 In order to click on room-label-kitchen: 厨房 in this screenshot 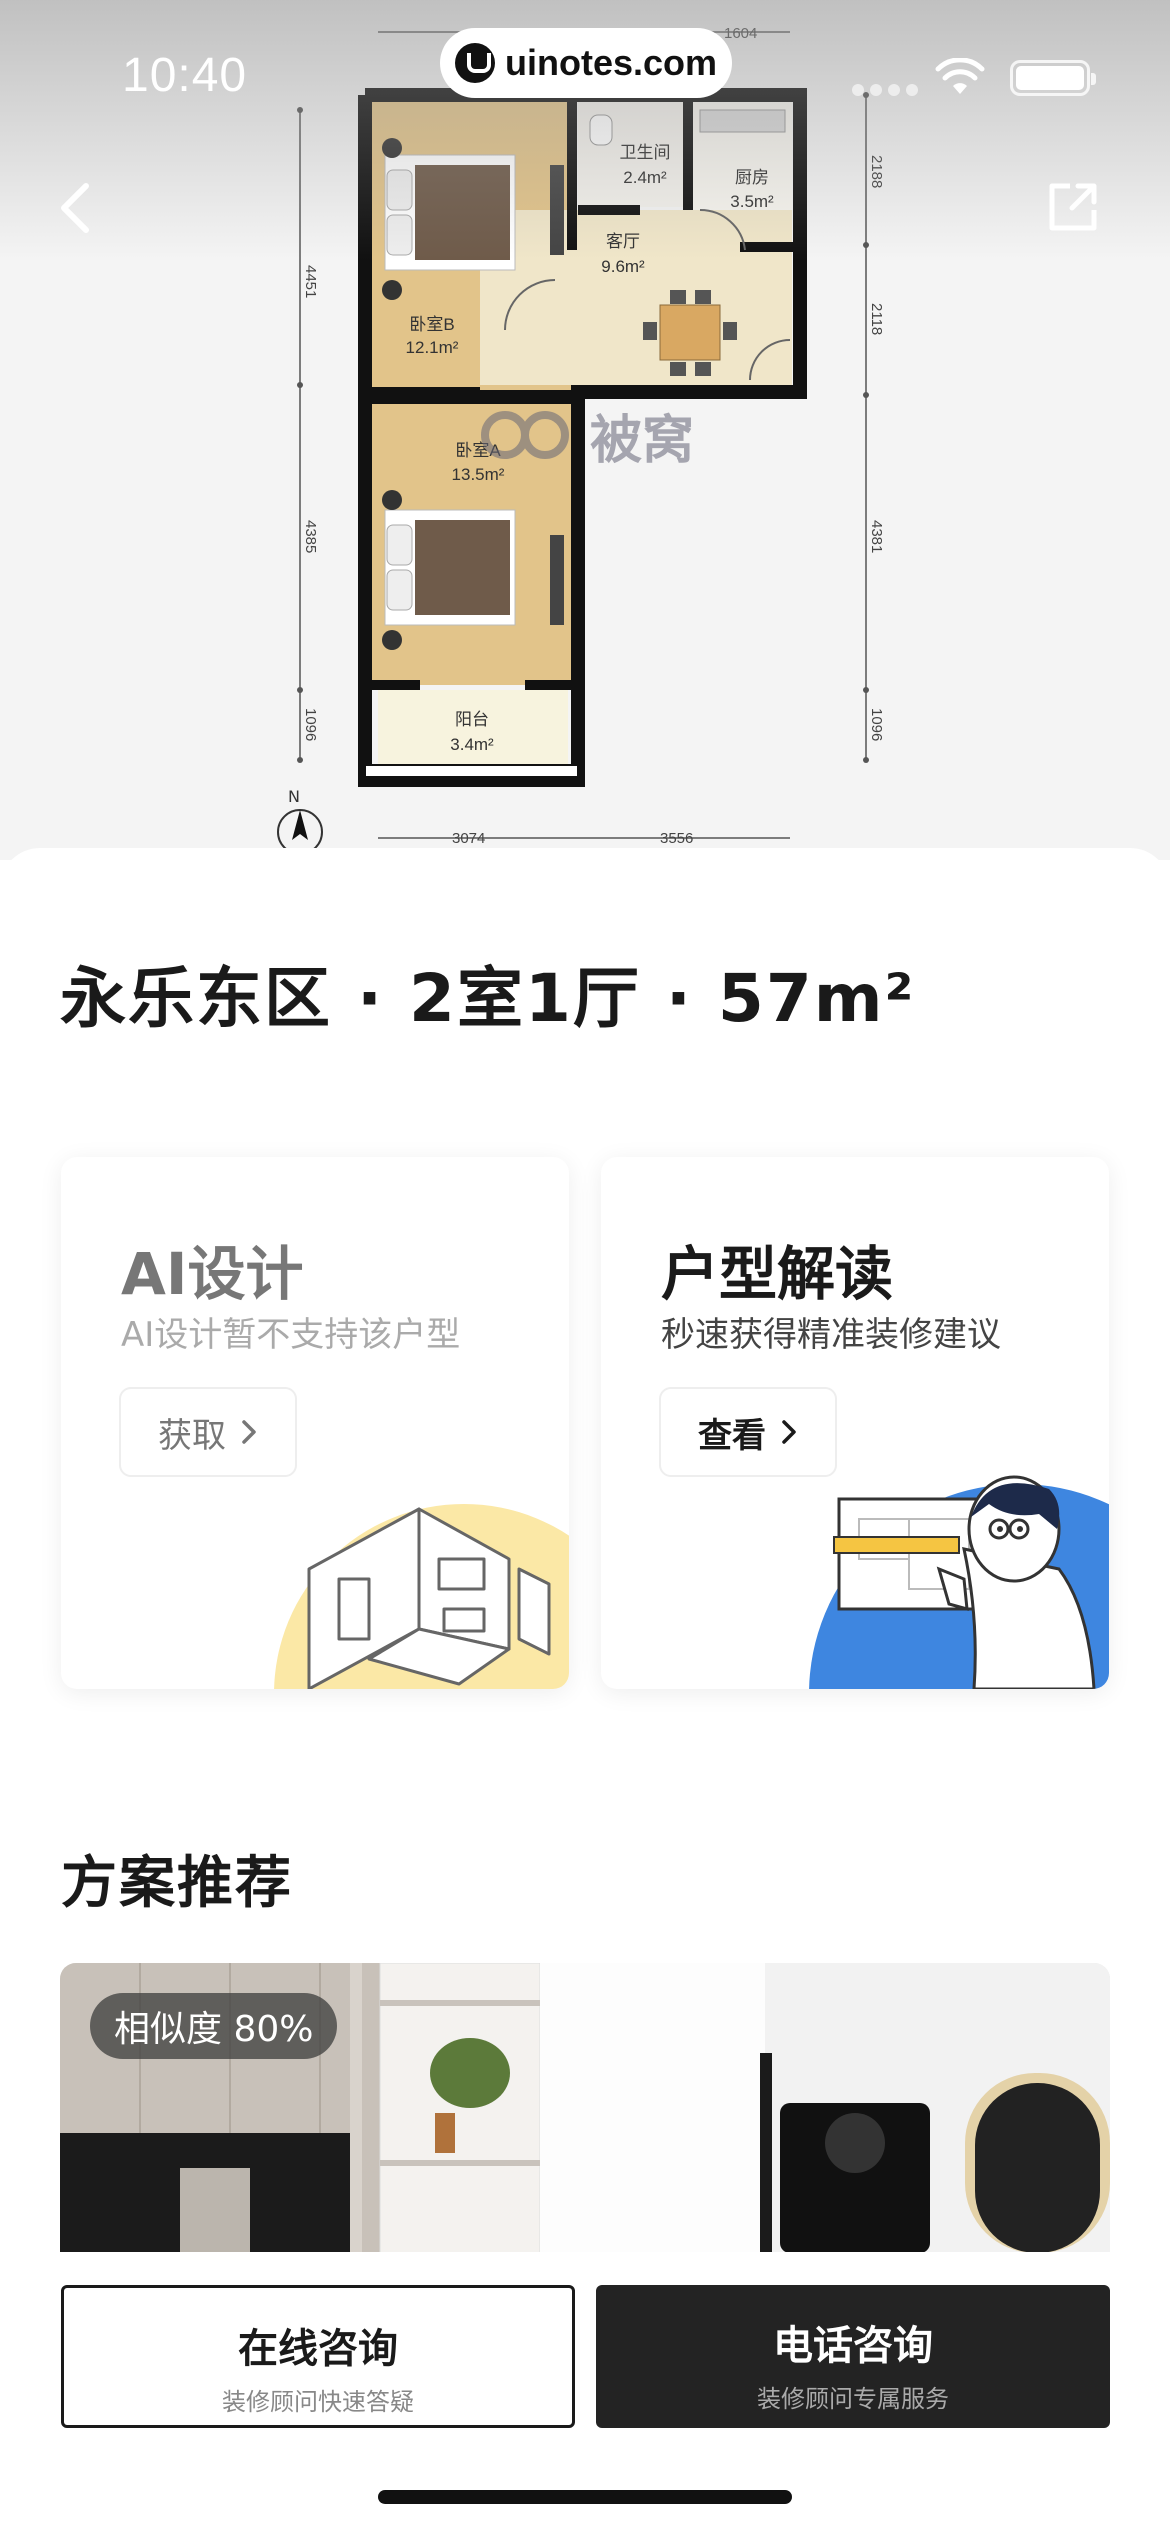, I will do `click(752, 177)`.